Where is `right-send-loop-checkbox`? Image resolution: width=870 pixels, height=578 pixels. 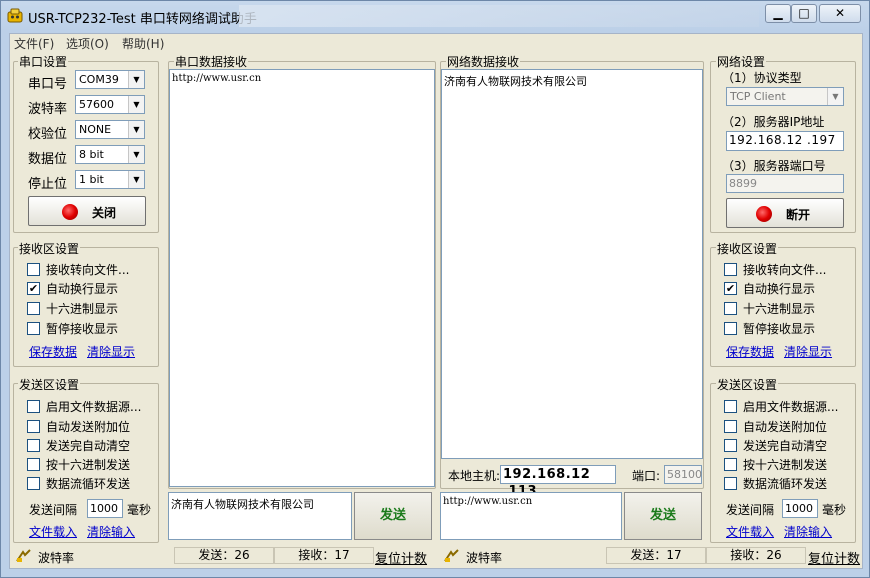 right-send-loop-checkbox is located at coordinates (730, 483).